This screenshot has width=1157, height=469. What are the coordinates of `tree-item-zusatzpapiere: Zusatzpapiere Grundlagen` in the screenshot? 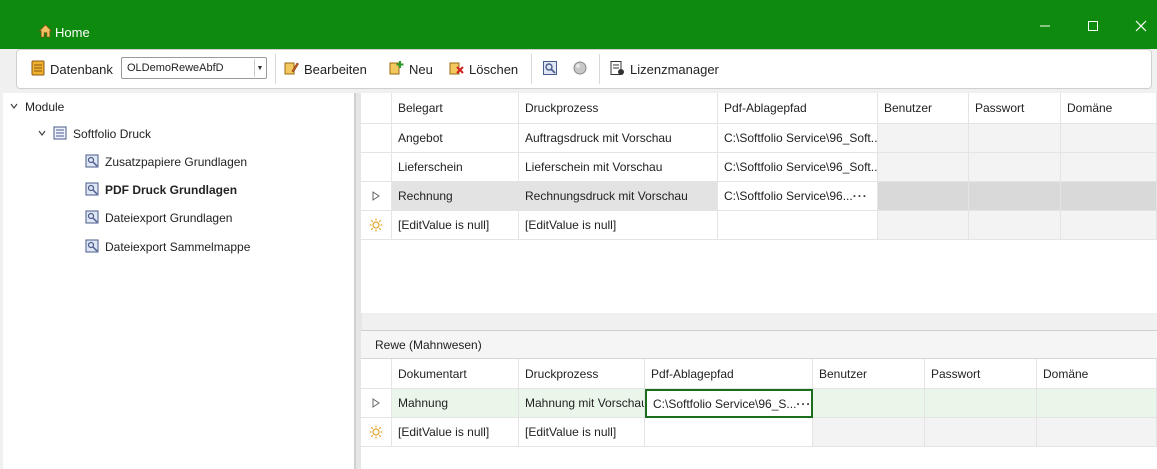 It's located at (166, 162).